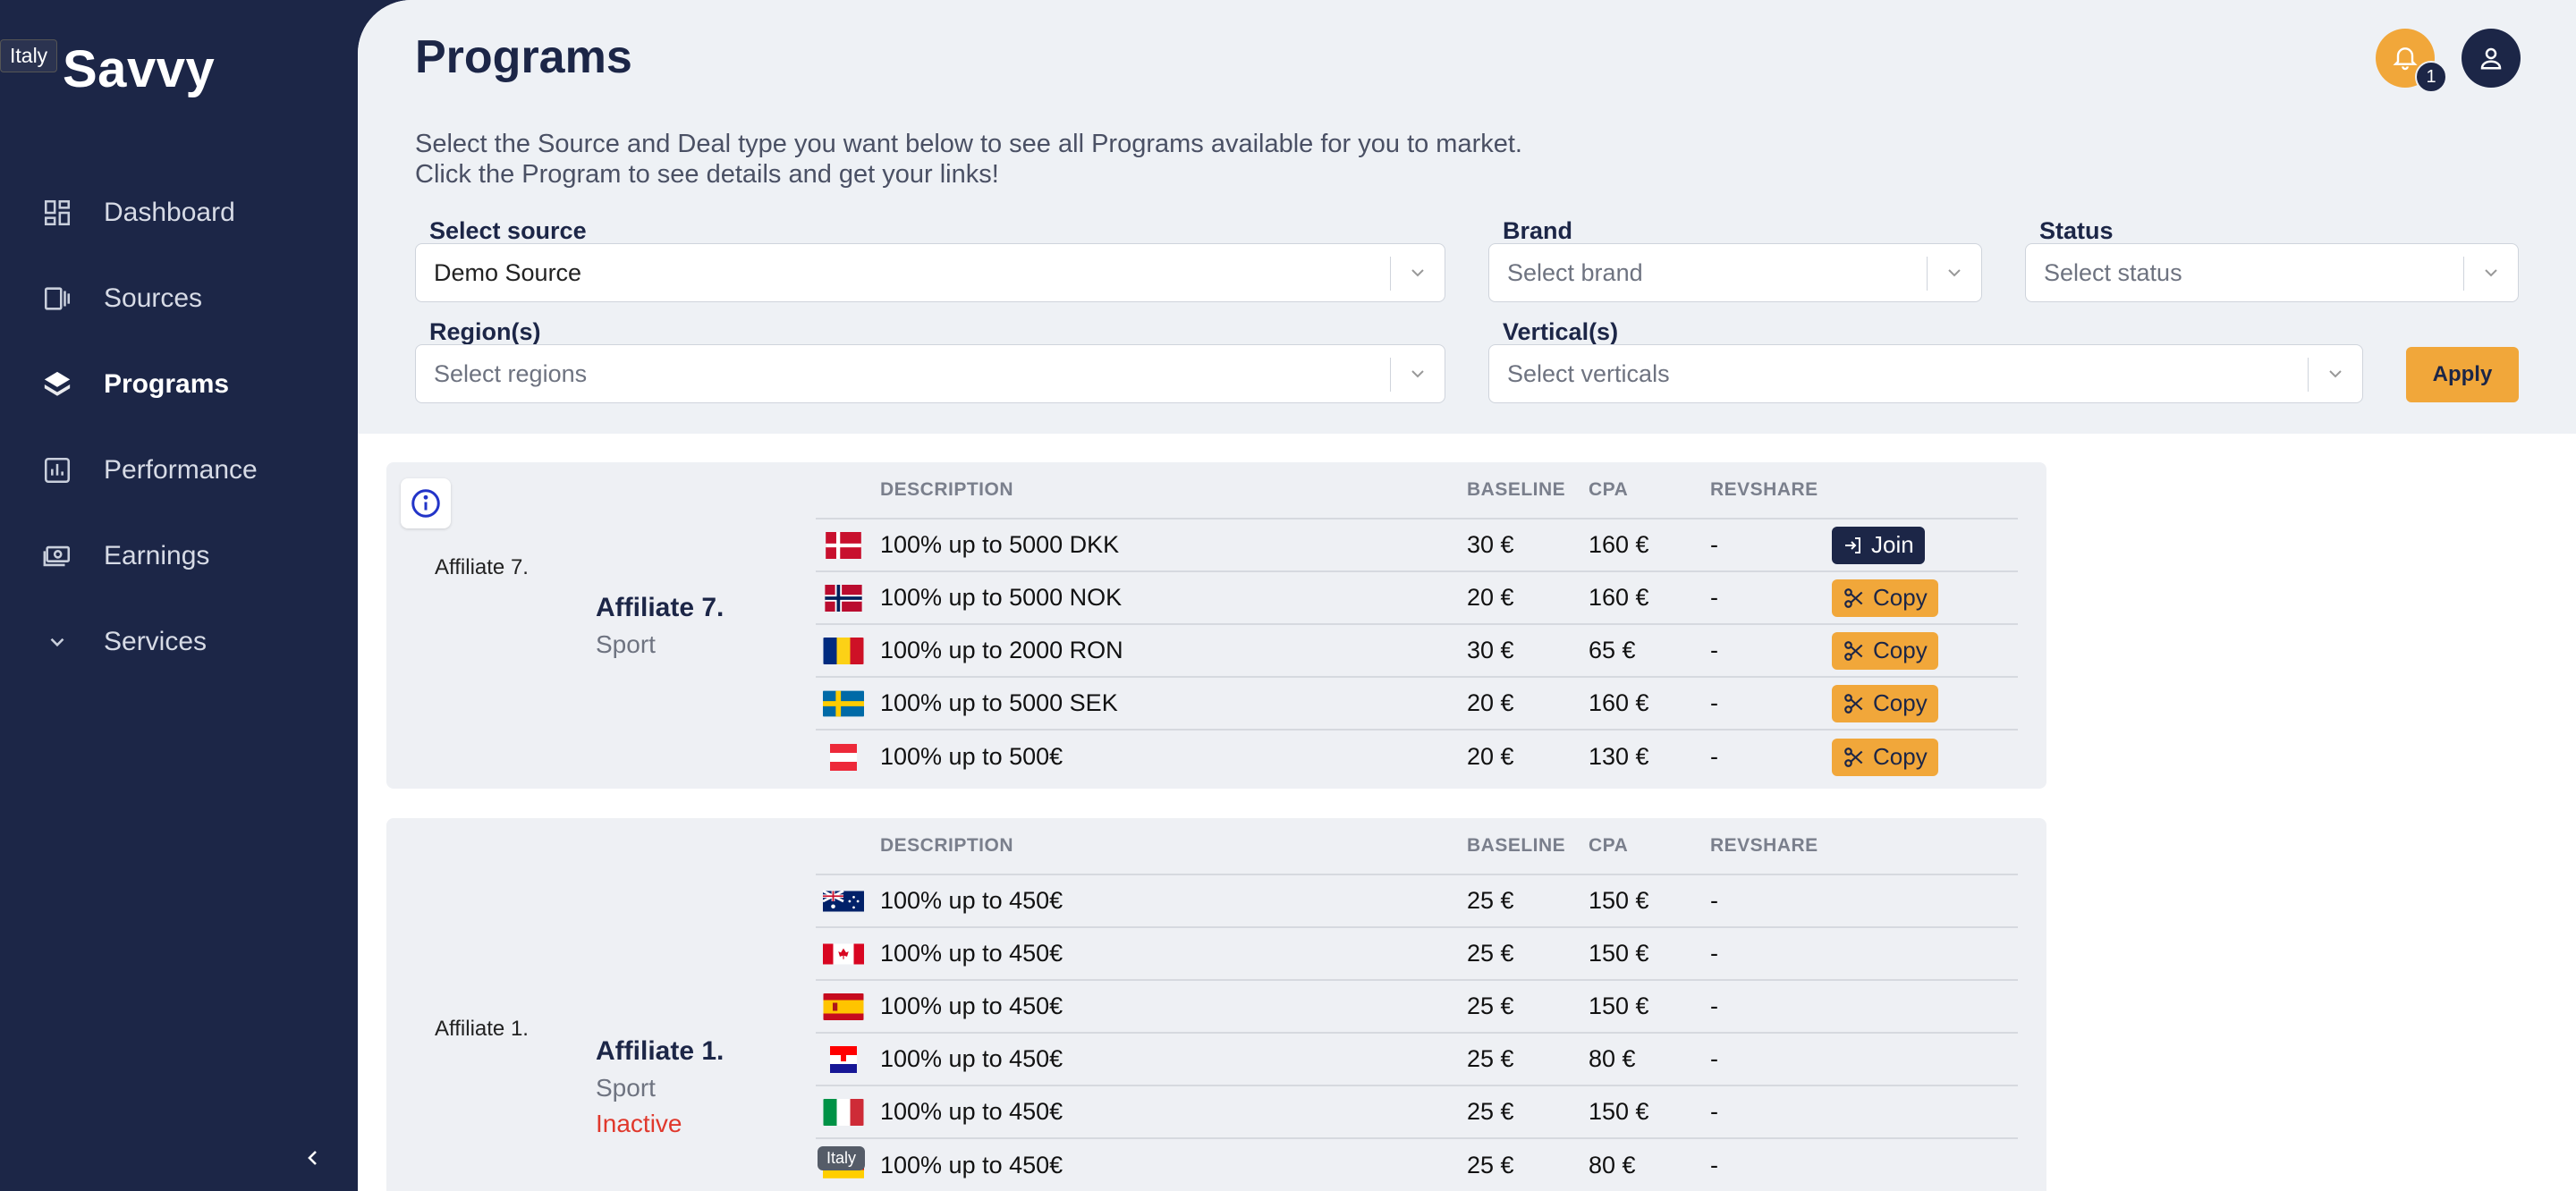 The height and width of the screenshot is (1191, 2576). What do you see at coordinates (1609, 845) in the screenshot?
I see `header-cpa: CPA` at bounding box center [1609, 845].